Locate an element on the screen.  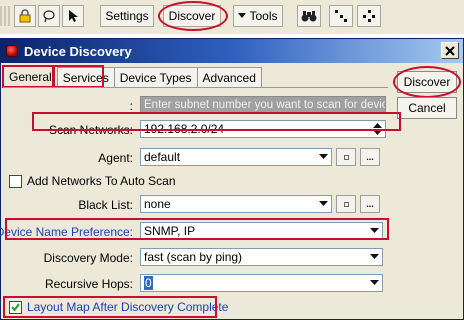
toolbar-grip is located at coordinates (5, 16).